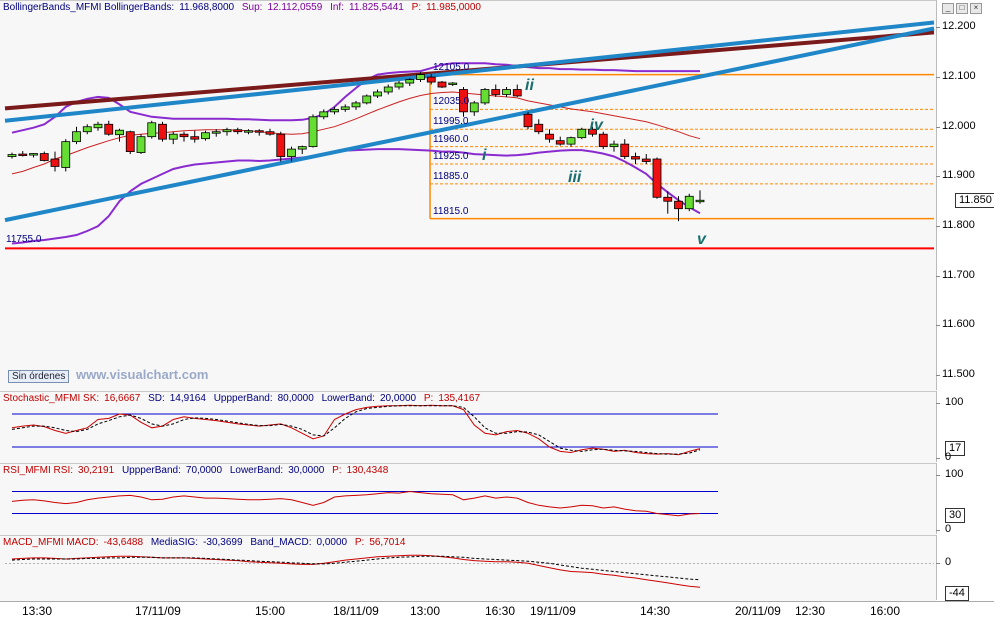 This screenshot has width=994, height=620. Describe the element at coordinates (959, 26) in the screenshot. I see `price-y-tick-label: 12.200` at that location.